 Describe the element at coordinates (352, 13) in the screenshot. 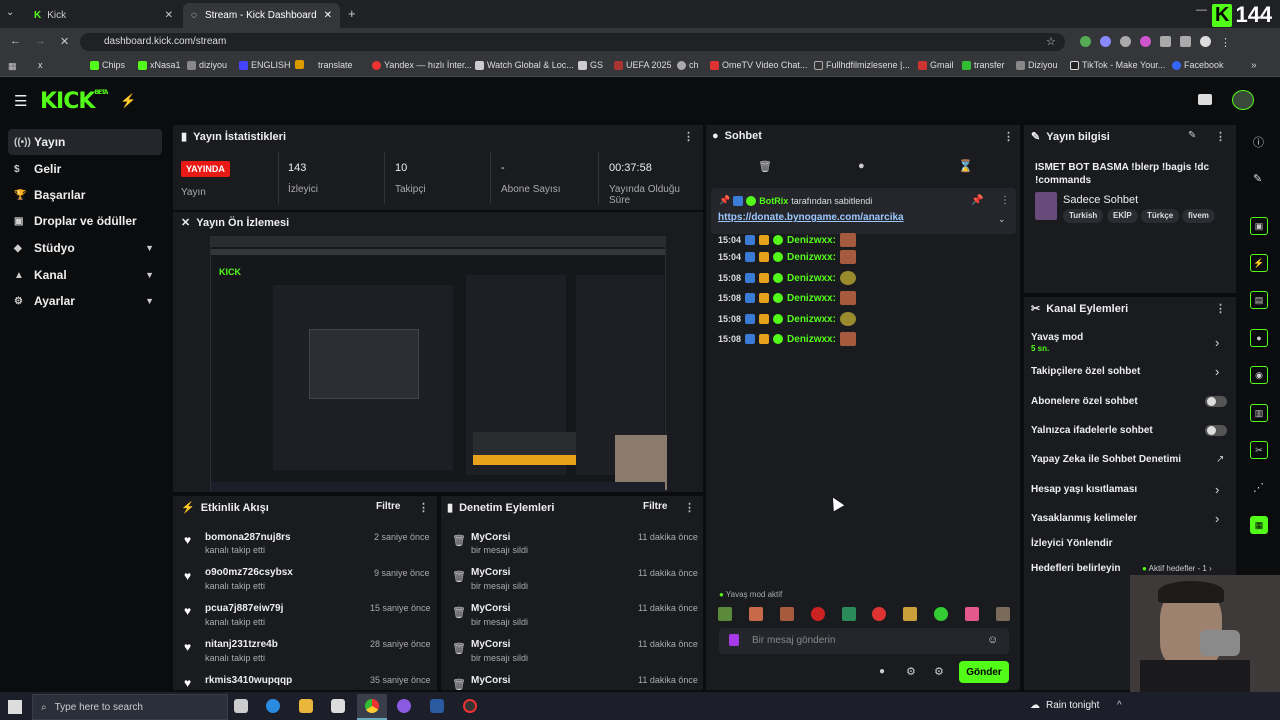

I see `new-tab-icon: +` at that location.